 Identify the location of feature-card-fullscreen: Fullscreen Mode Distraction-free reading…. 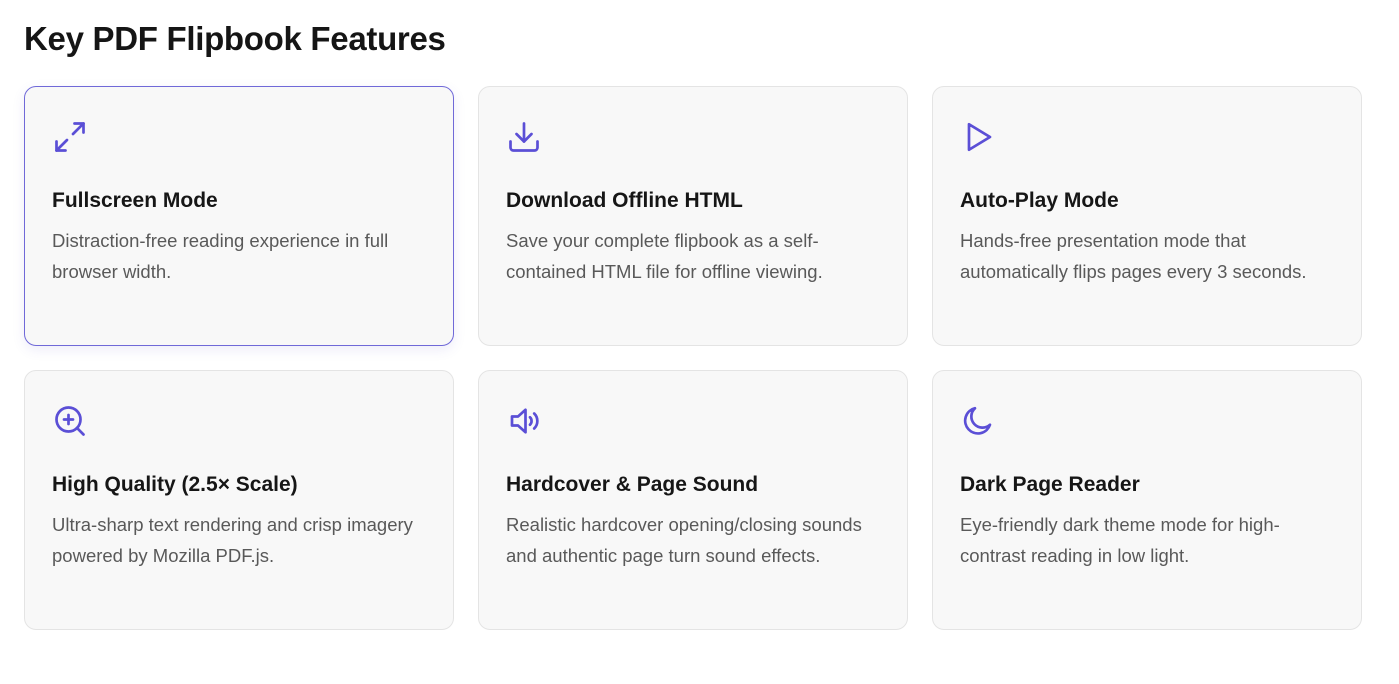
(239, 216).